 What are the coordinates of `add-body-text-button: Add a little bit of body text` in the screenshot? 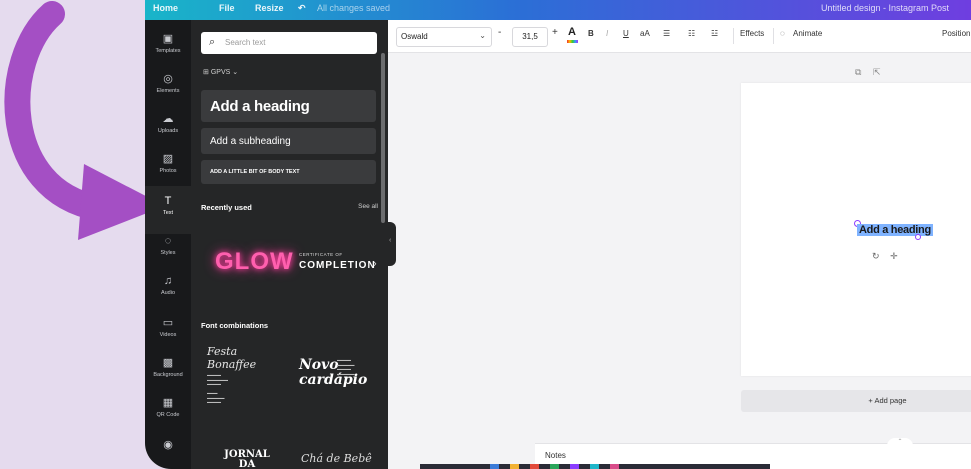 It's located at (288, 172).